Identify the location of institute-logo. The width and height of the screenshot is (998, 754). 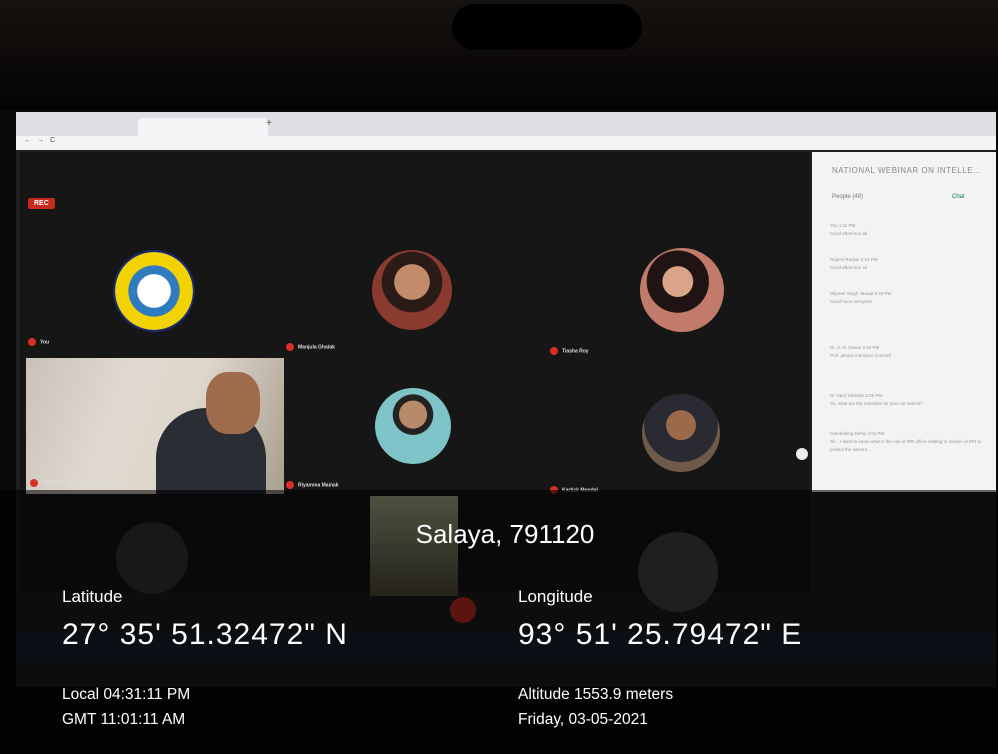
(154, 291).